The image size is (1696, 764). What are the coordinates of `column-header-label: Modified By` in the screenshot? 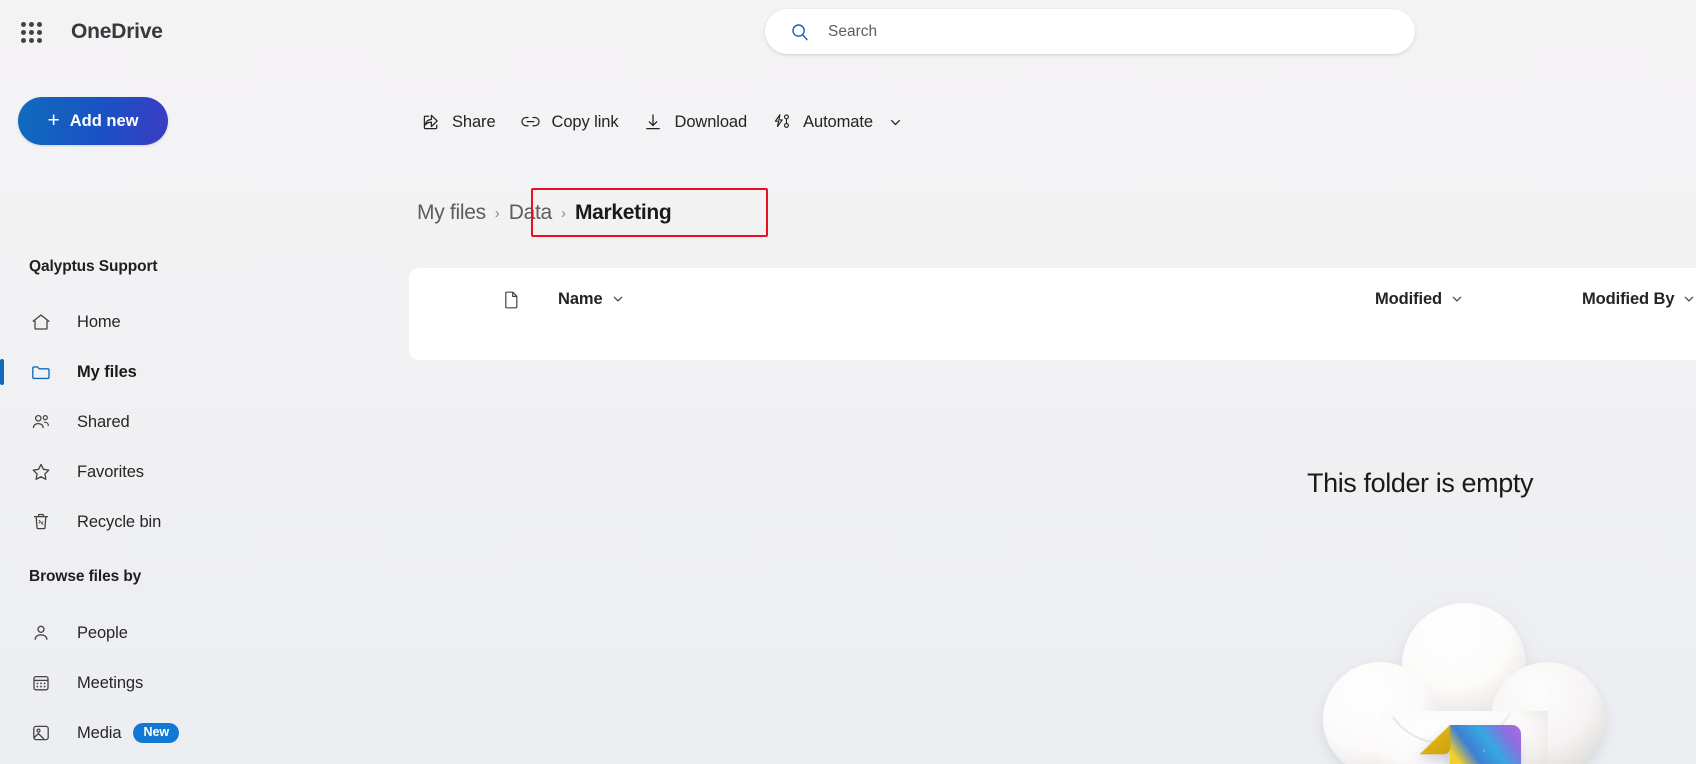 It's located at (1628, 298).